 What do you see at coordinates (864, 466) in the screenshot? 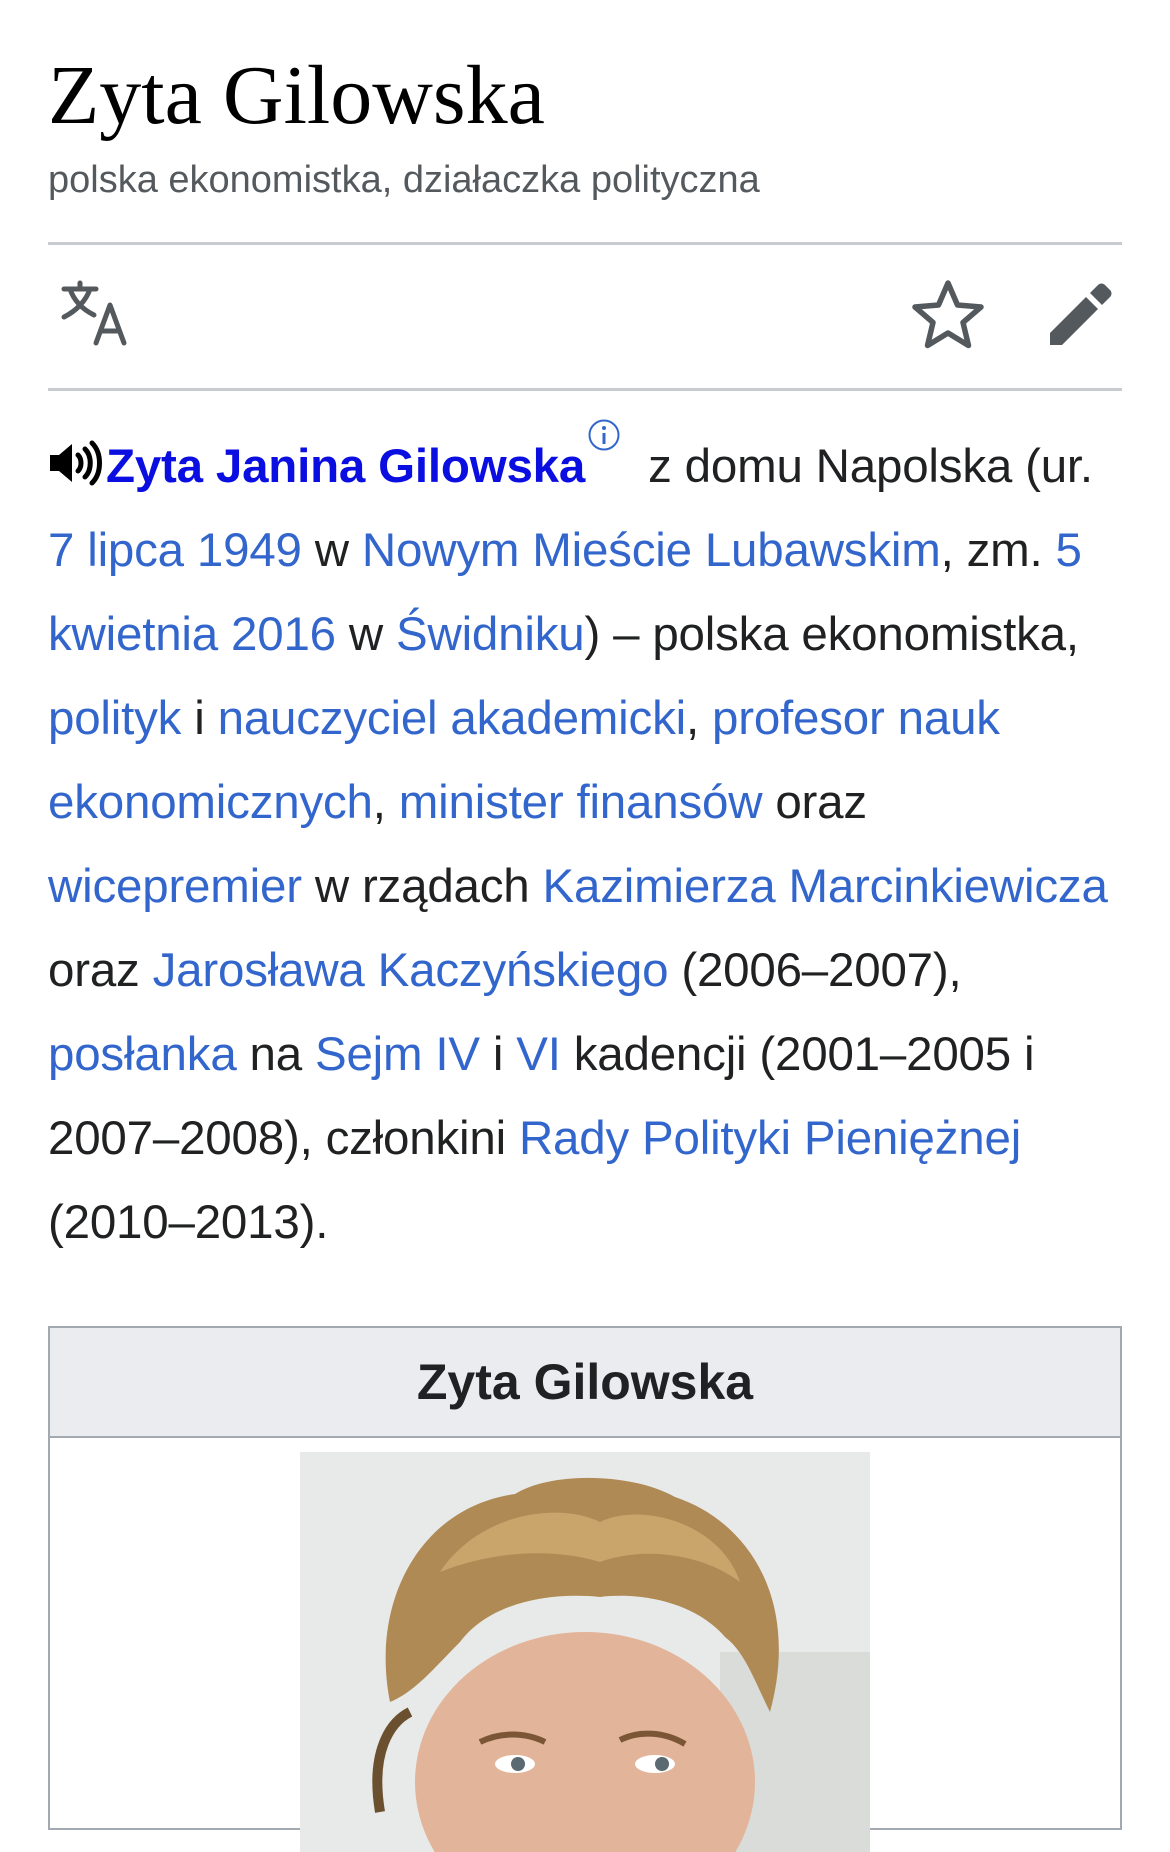
I see `lead-text: z domu Napolska (ur.` at bounding box center [864, 466].